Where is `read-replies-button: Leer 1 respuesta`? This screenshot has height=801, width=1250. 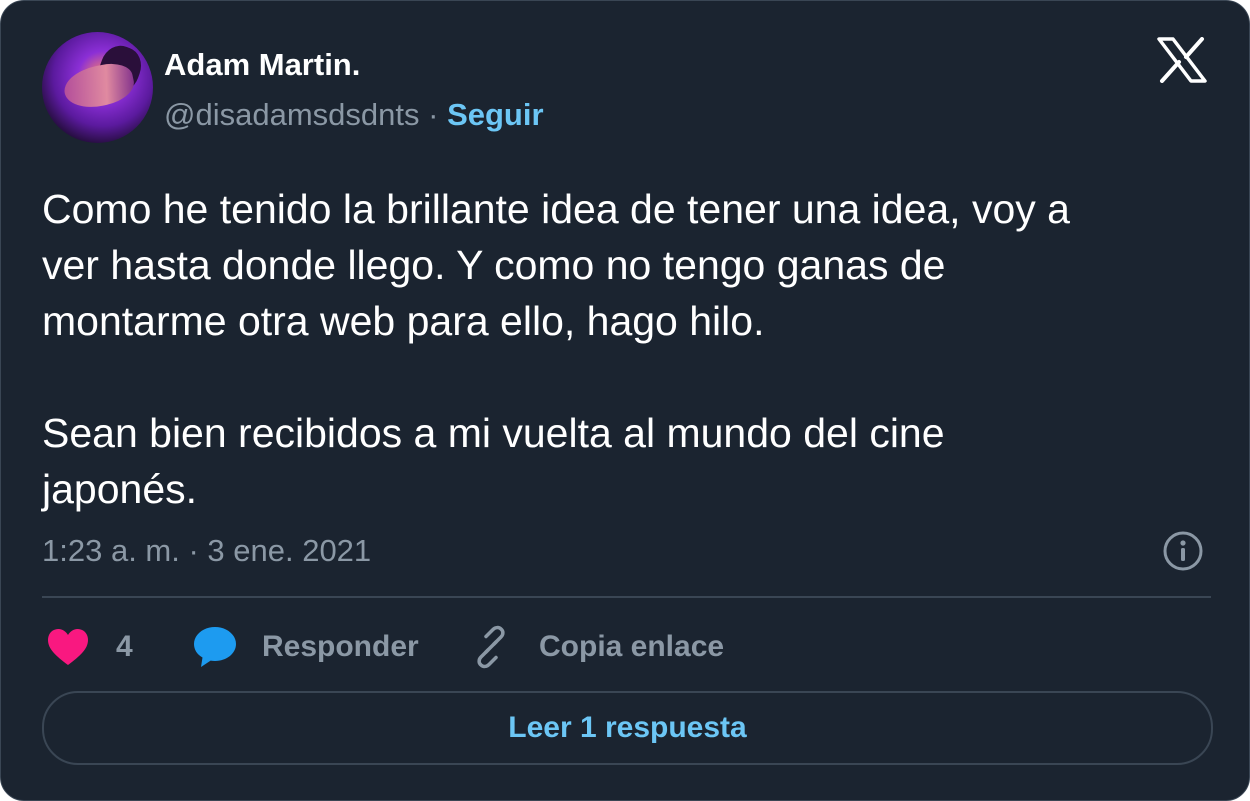 read-replies-button: Leer 1 respuesta is located at coordinates (627, 728).